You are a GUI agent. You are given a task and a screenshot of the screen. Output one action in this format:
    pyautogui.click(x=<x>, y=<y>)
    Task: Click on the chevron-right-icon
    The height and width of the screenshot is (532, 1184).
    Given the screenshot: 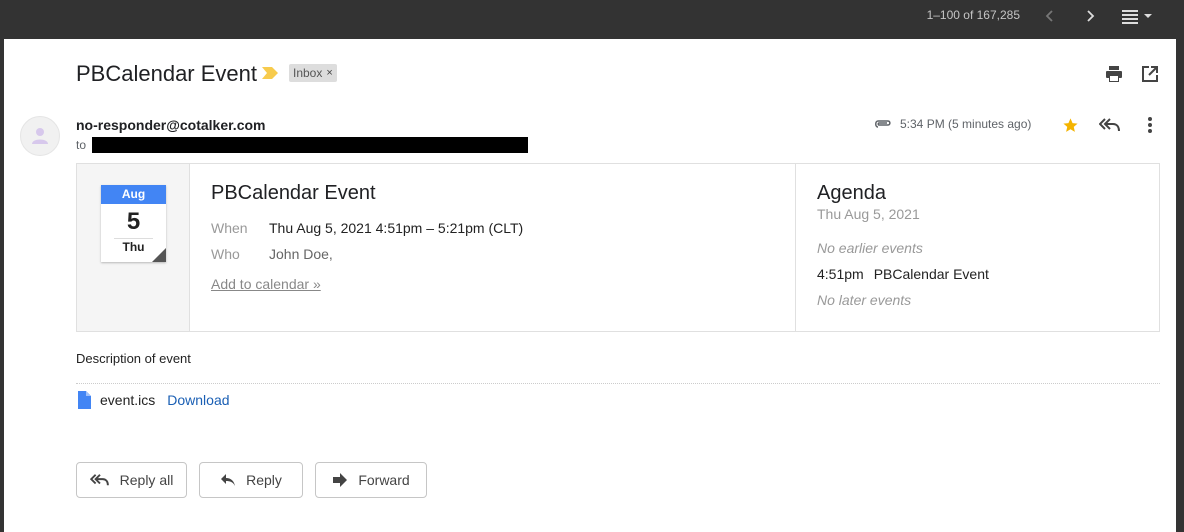 What is the action you would take?
    pyautogui.click(x=1091, y=16)
    